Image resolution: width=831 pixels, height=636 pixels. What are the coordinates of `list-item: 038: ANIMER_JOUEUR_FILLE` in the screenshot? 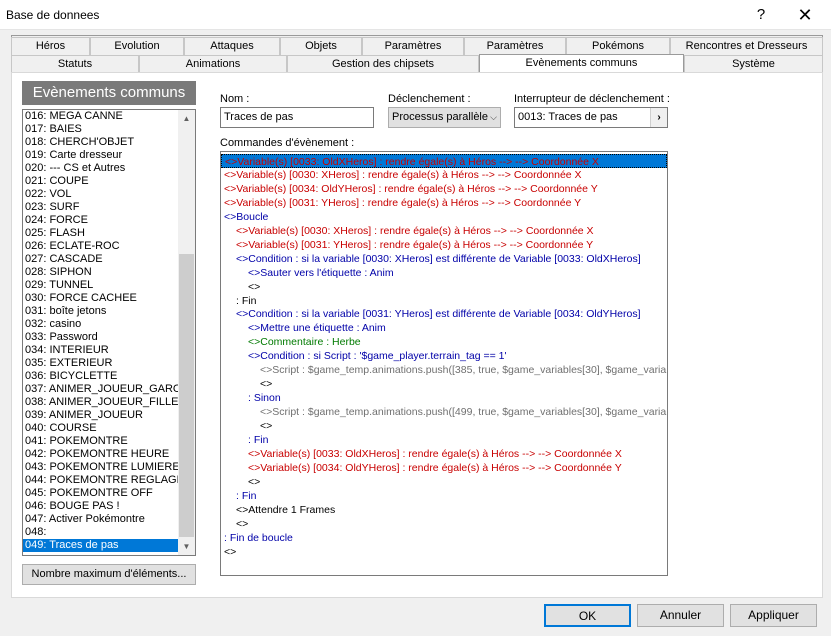 It's located at (101, 402).